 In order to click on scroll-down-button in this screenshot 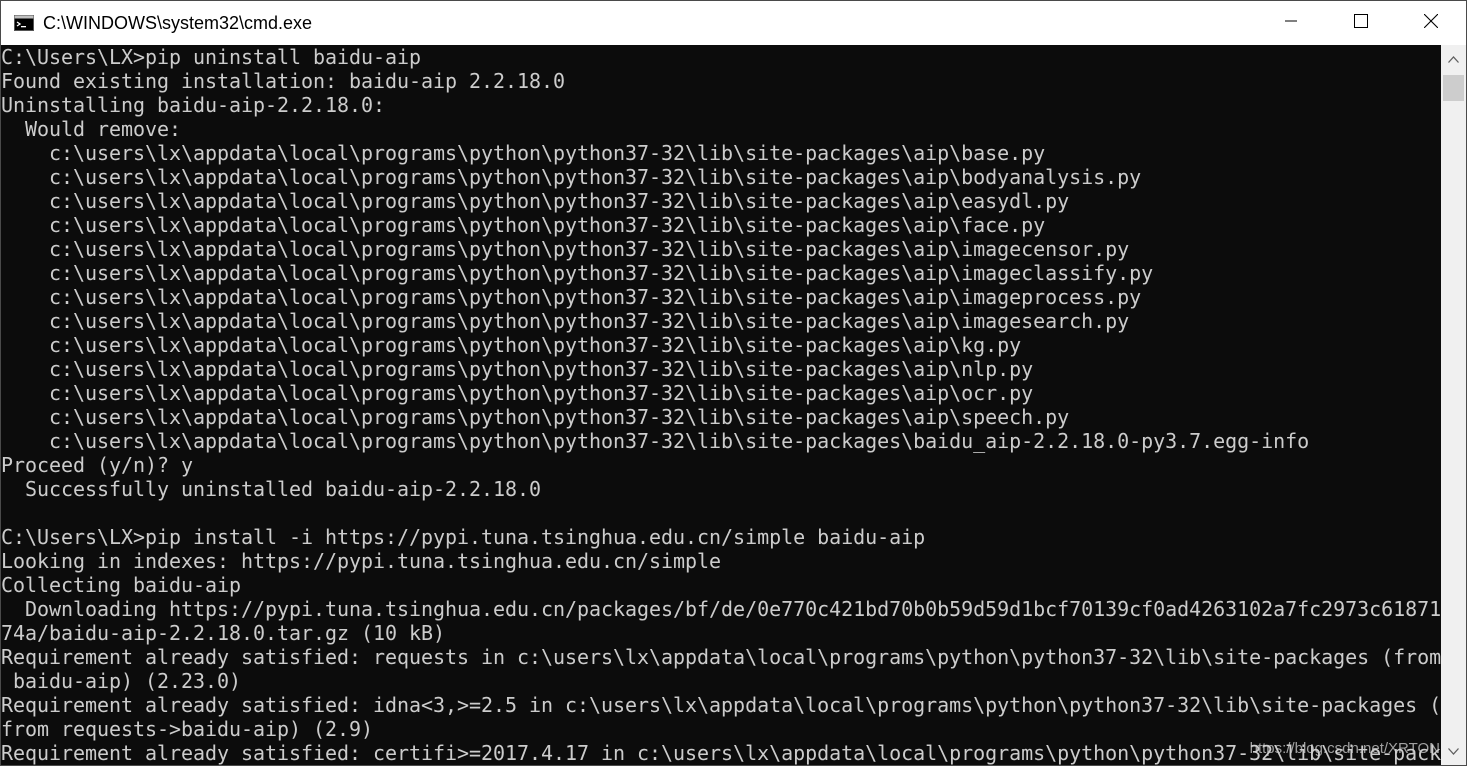, I will do `click(1453, 751)`.